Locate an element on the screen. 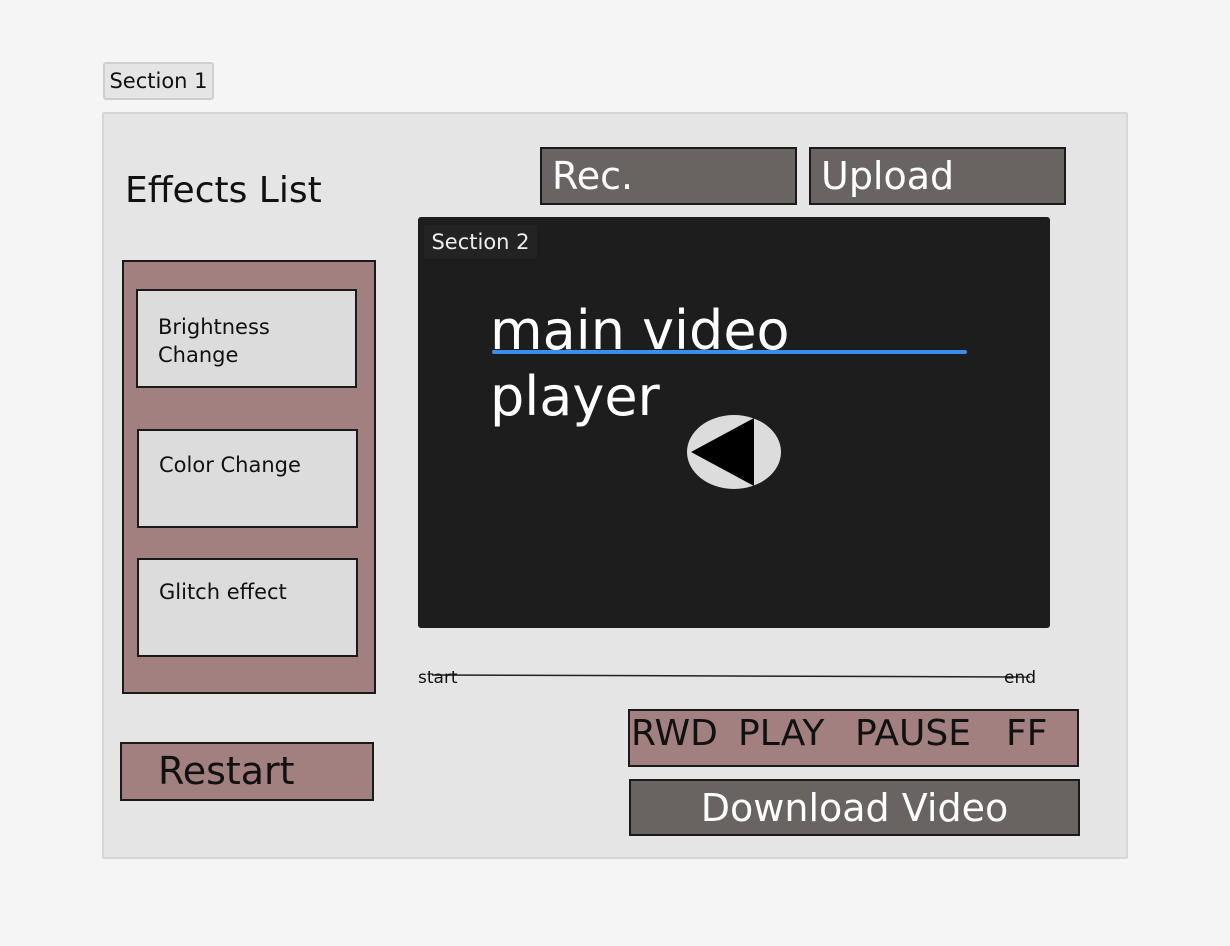  effect-item-label: Glitch effect is located at coordinates (223, 592).